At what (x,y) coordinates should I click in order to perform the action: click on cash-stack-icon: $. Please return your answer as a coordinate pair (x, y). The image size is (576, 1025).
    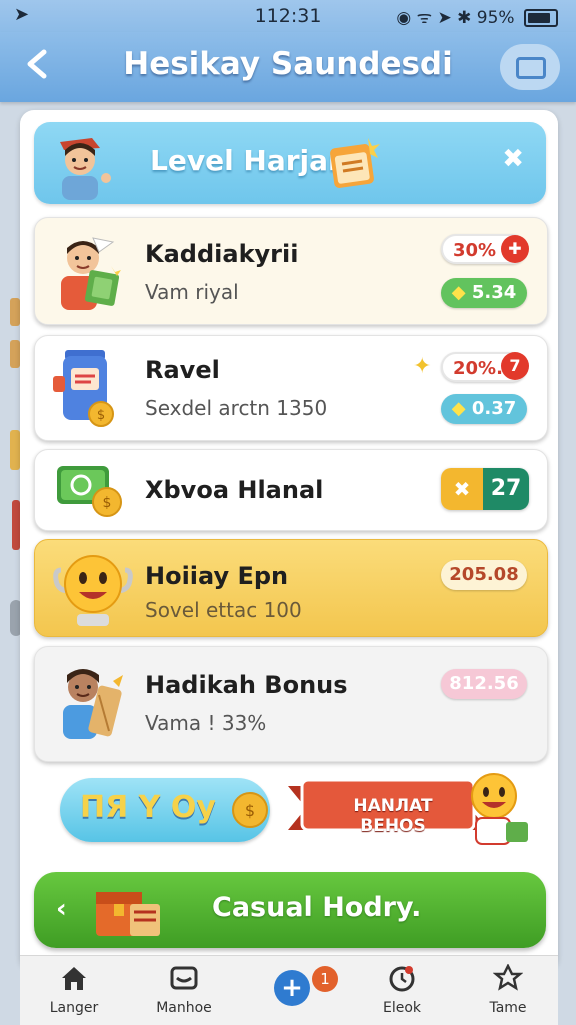
    Looking at the image, I should click on (89, 491).